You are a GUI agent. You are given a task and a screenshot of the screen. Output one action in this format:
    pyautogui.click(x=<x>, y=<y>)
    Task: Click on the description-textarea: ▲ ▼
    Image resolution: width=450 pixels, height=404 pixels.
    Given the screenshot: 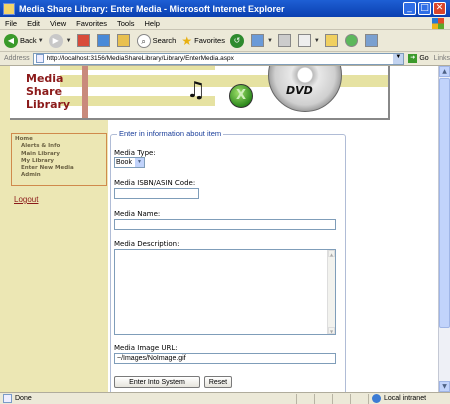 What is the action you would take?
    pyautogui.click(x=225, y=292)
    